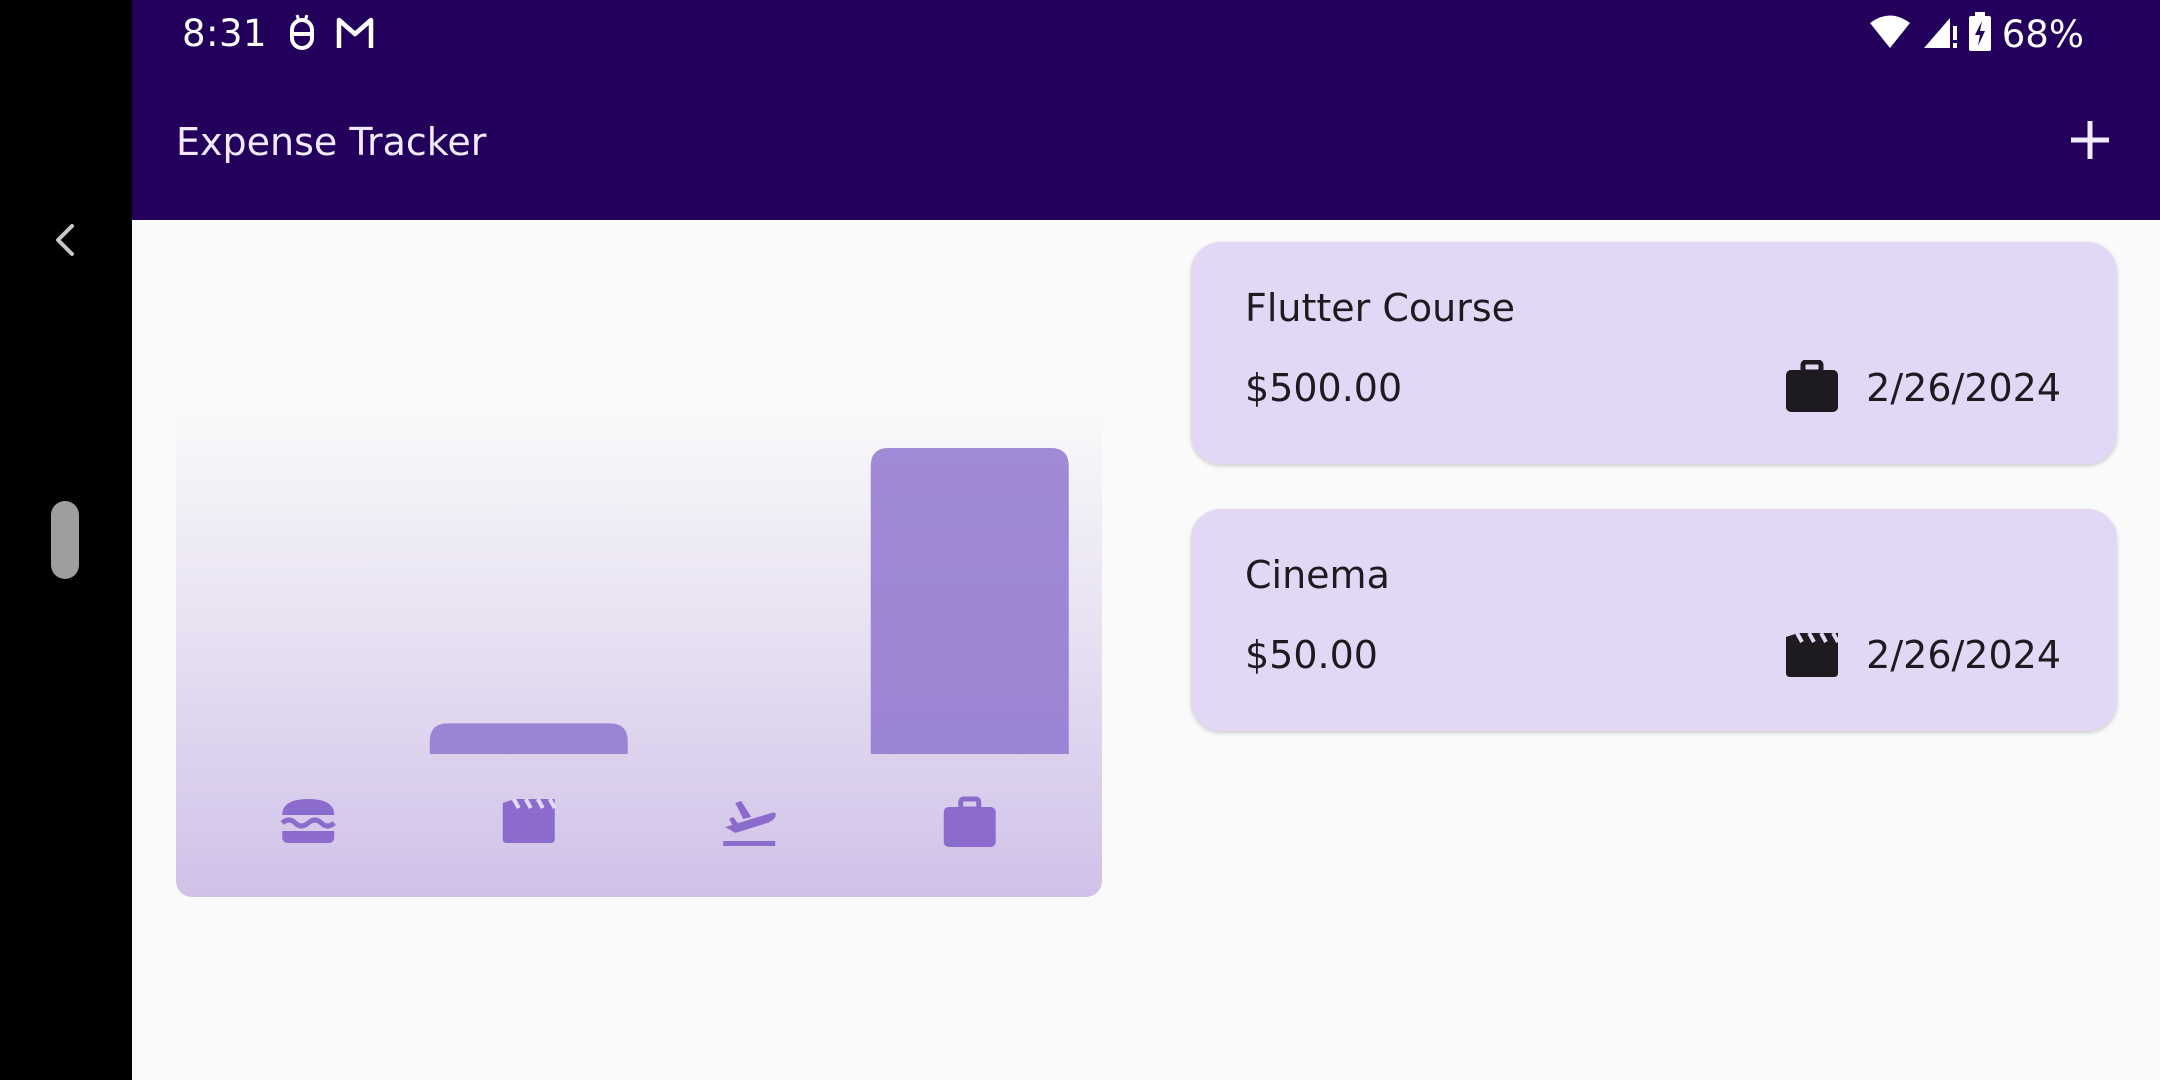  Describe the element at coordinates (969, 601) in the screenshot. I see `chart-bar-work` at that location.